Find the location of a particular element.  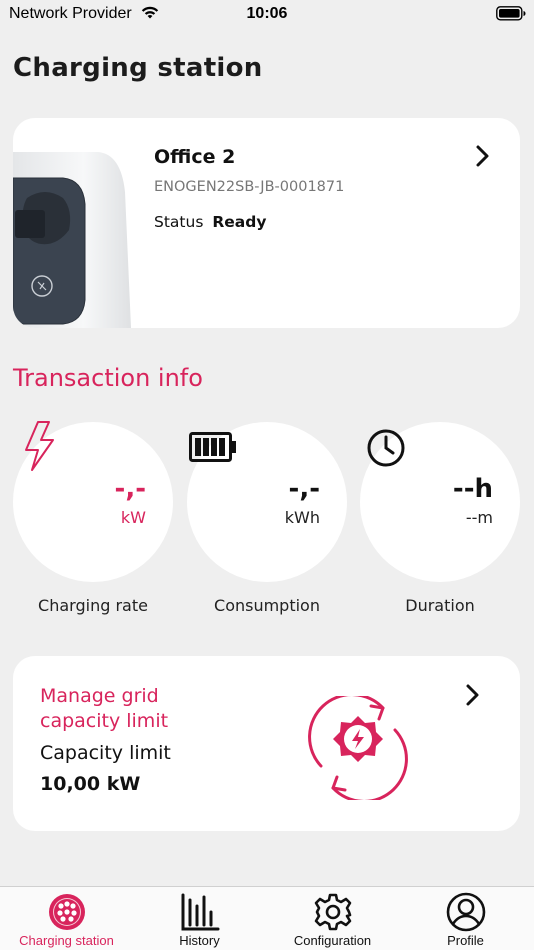

capacity-limit-label: Capacity limit is located at coordinates (105, 753).